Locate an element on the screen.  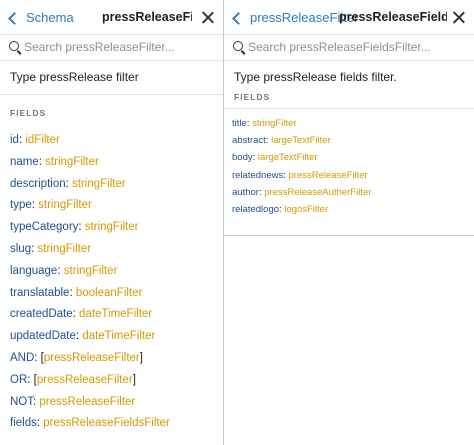
field-name: type is located at coordinates (21, 205).